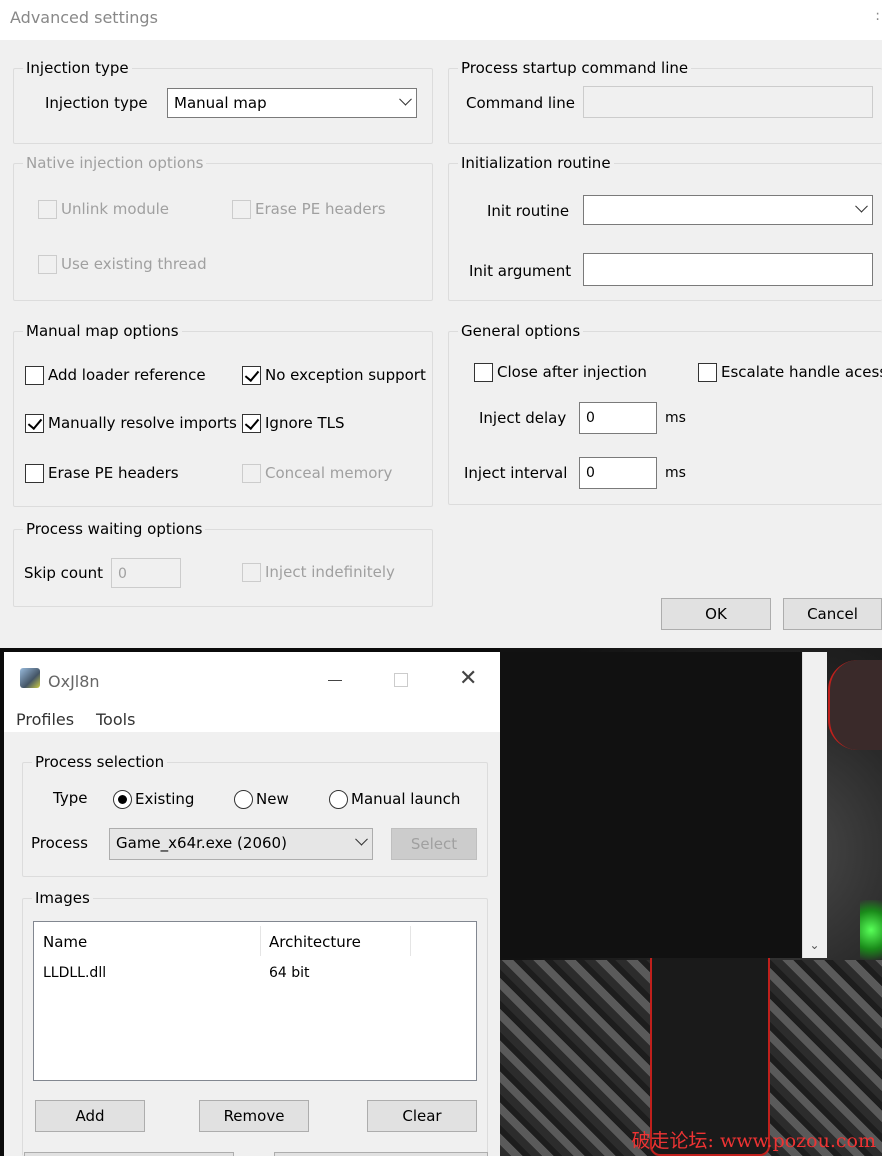  What do you see at coordinates (536, 163) in the screenshot?
I see `group-label: Initialization routine` at bounding box center [536, 163].